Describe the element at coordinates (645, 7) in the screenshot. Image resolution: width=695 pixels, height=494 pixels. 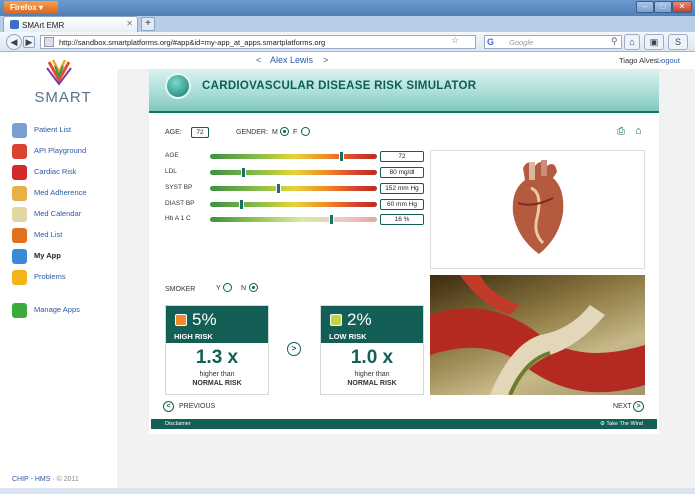
I see `minimize-button: –` at that location.